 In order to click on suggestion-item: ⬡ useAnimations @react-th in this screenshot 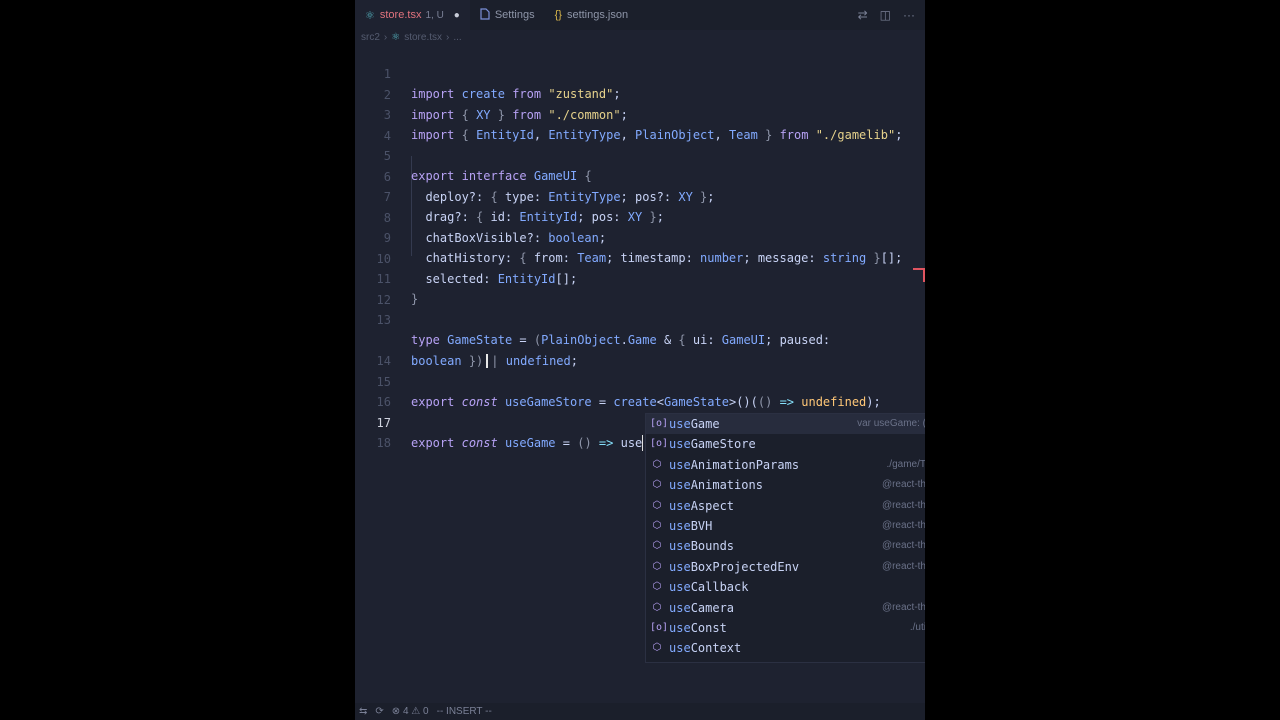, I will do `click(785, 485)`.